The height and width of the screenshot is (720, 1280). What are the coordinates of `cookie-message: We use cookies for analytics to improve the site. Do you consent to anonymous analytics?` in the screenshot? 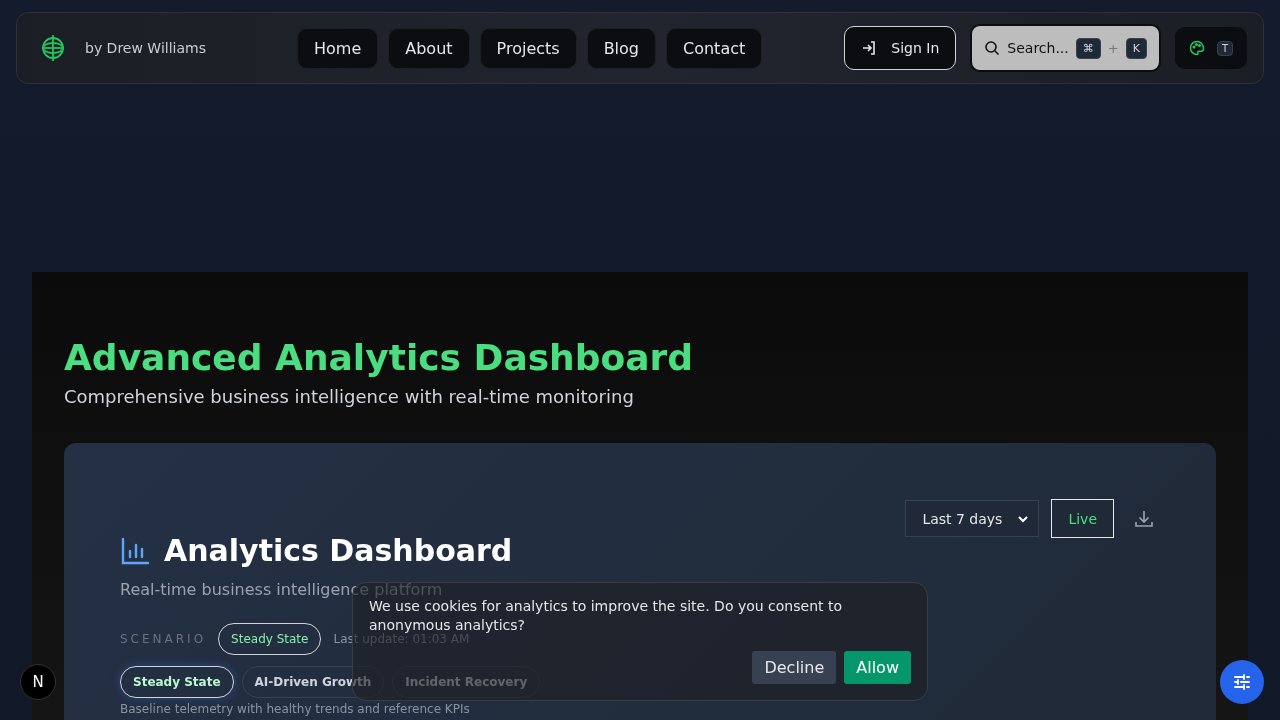 It's located at (606, 616).